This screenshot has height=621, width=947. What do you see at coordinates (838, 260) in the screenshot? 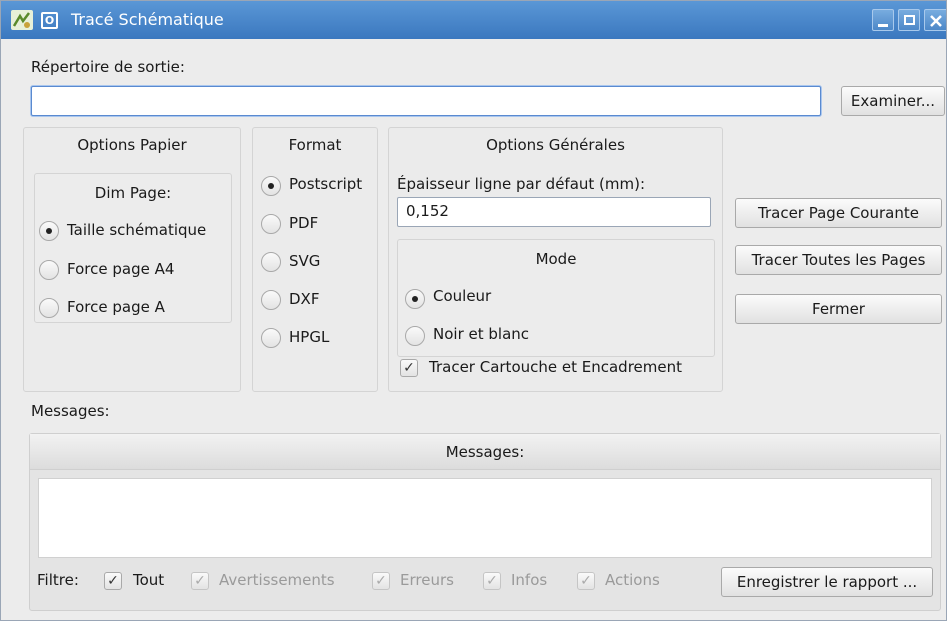
I see `plot-all-pages-button: Tracer Toutes les Pages` at bounding box center [838, 260].